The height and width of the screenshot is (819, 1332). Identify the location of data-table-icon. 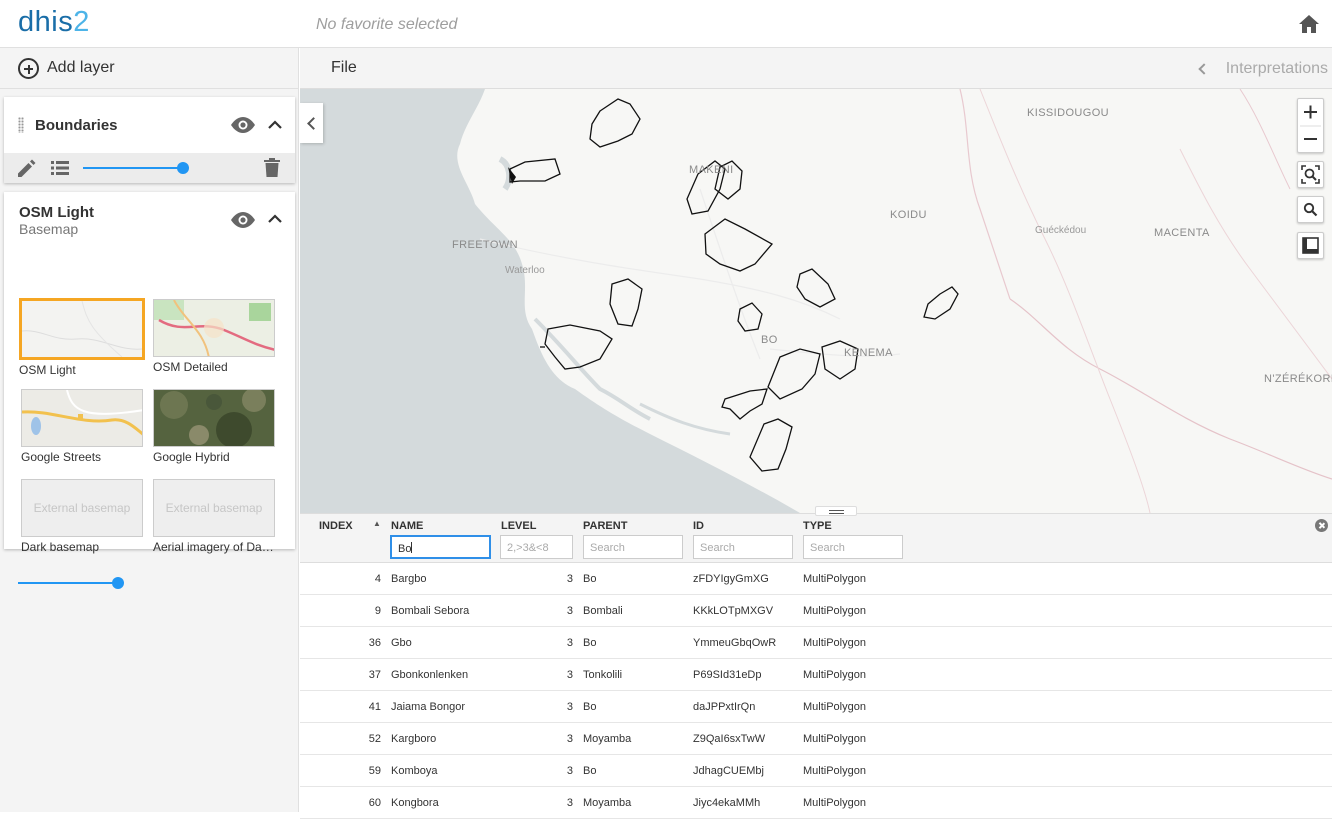
(60, 168).